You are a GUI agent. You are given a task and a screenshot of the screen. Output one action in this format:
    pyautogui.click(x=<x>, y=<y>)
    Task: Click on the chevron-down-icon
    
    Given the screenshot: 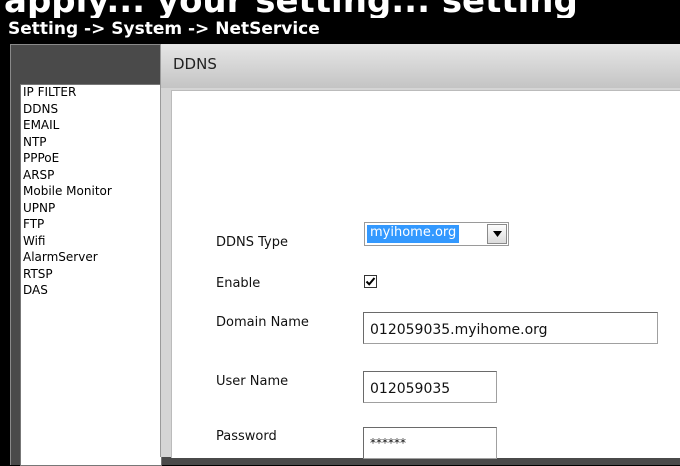 What is the action you would take?
    pyautogui.click(x=497, y=234)
    